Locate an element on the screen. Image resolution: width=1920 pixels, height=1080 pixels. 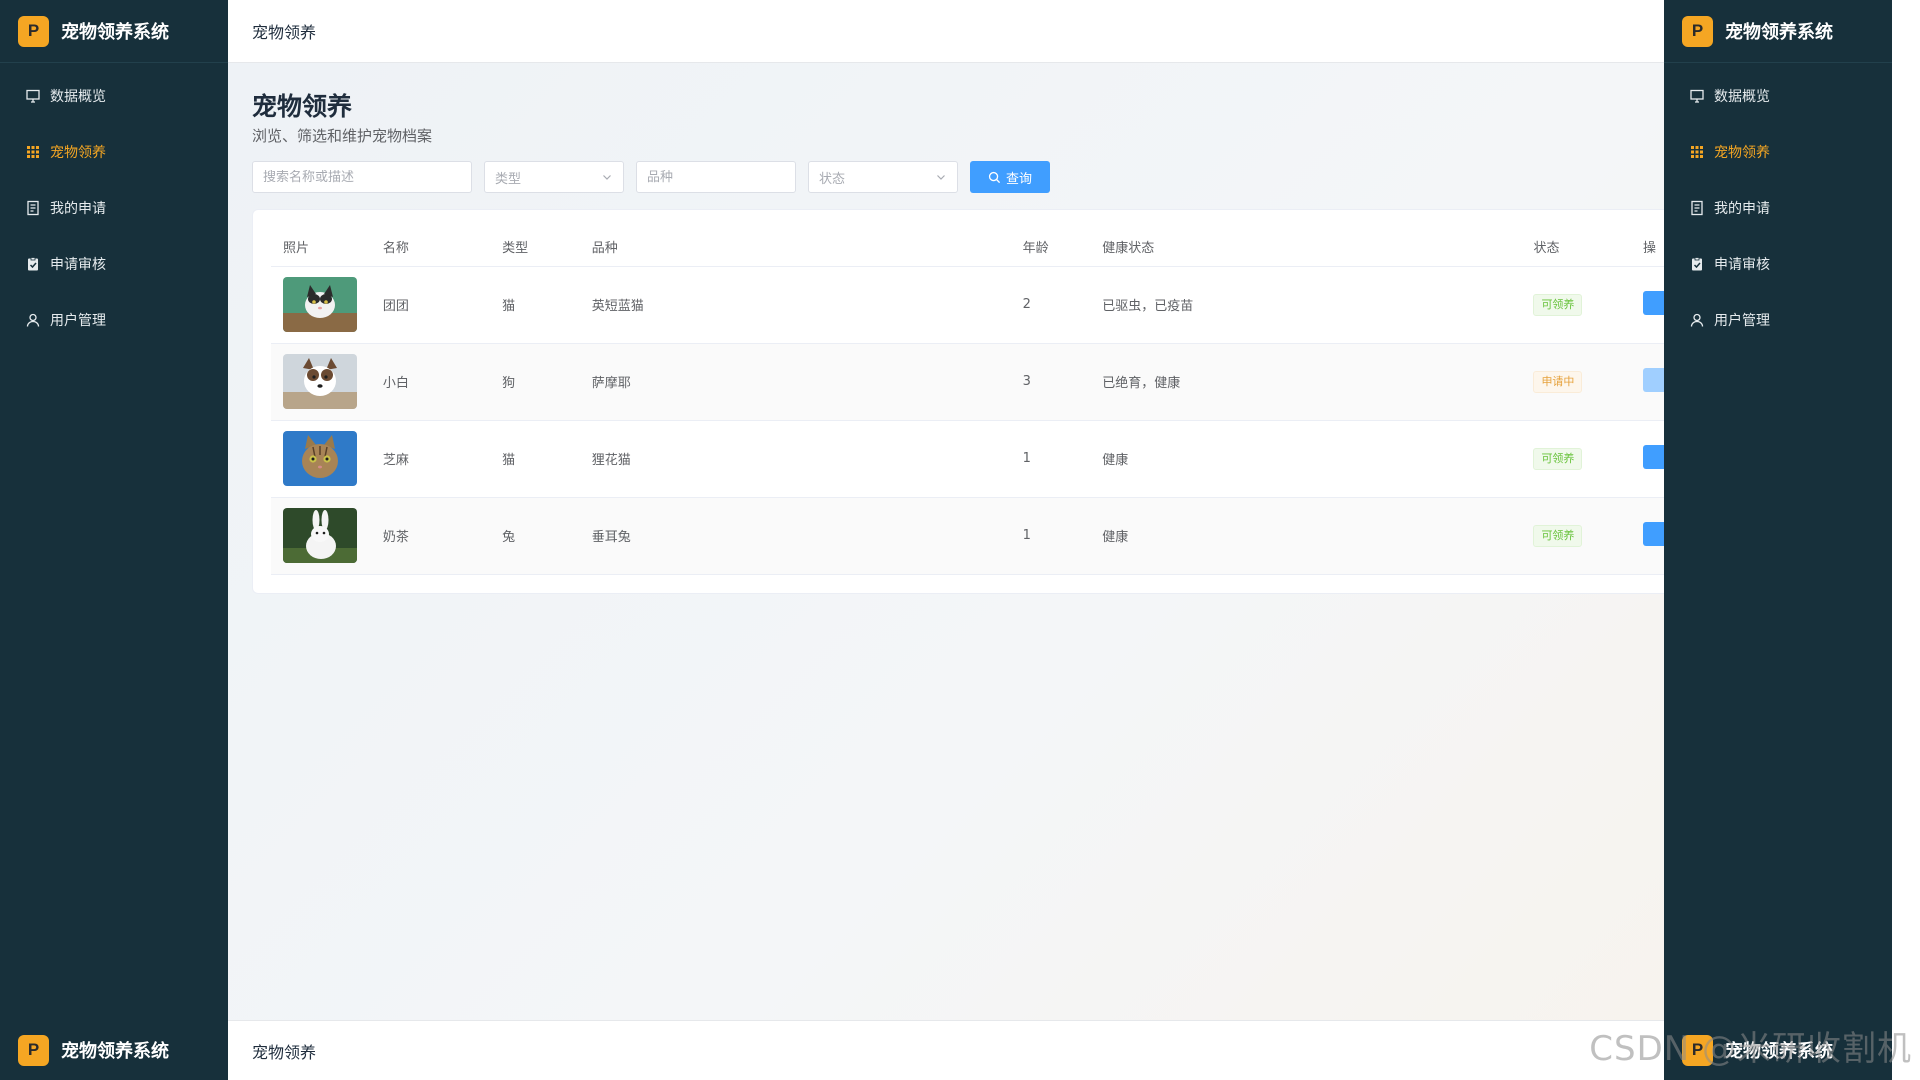
brand: P 宠物领养系统 is located at coordinates (114, 31).